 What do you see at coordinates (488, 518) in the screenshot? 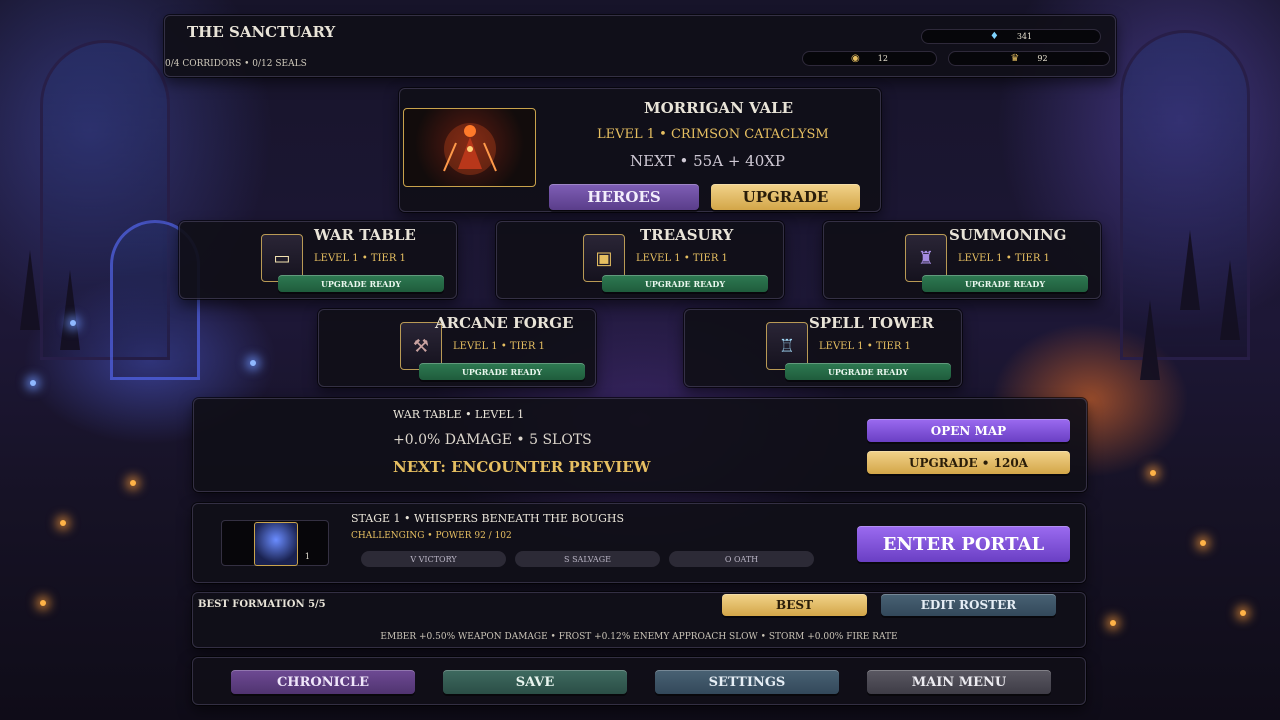
I see `stage-title: STAGE 1 • WHISPERS BENEATH THE BOUGHS` at bounding box center [488, 518].